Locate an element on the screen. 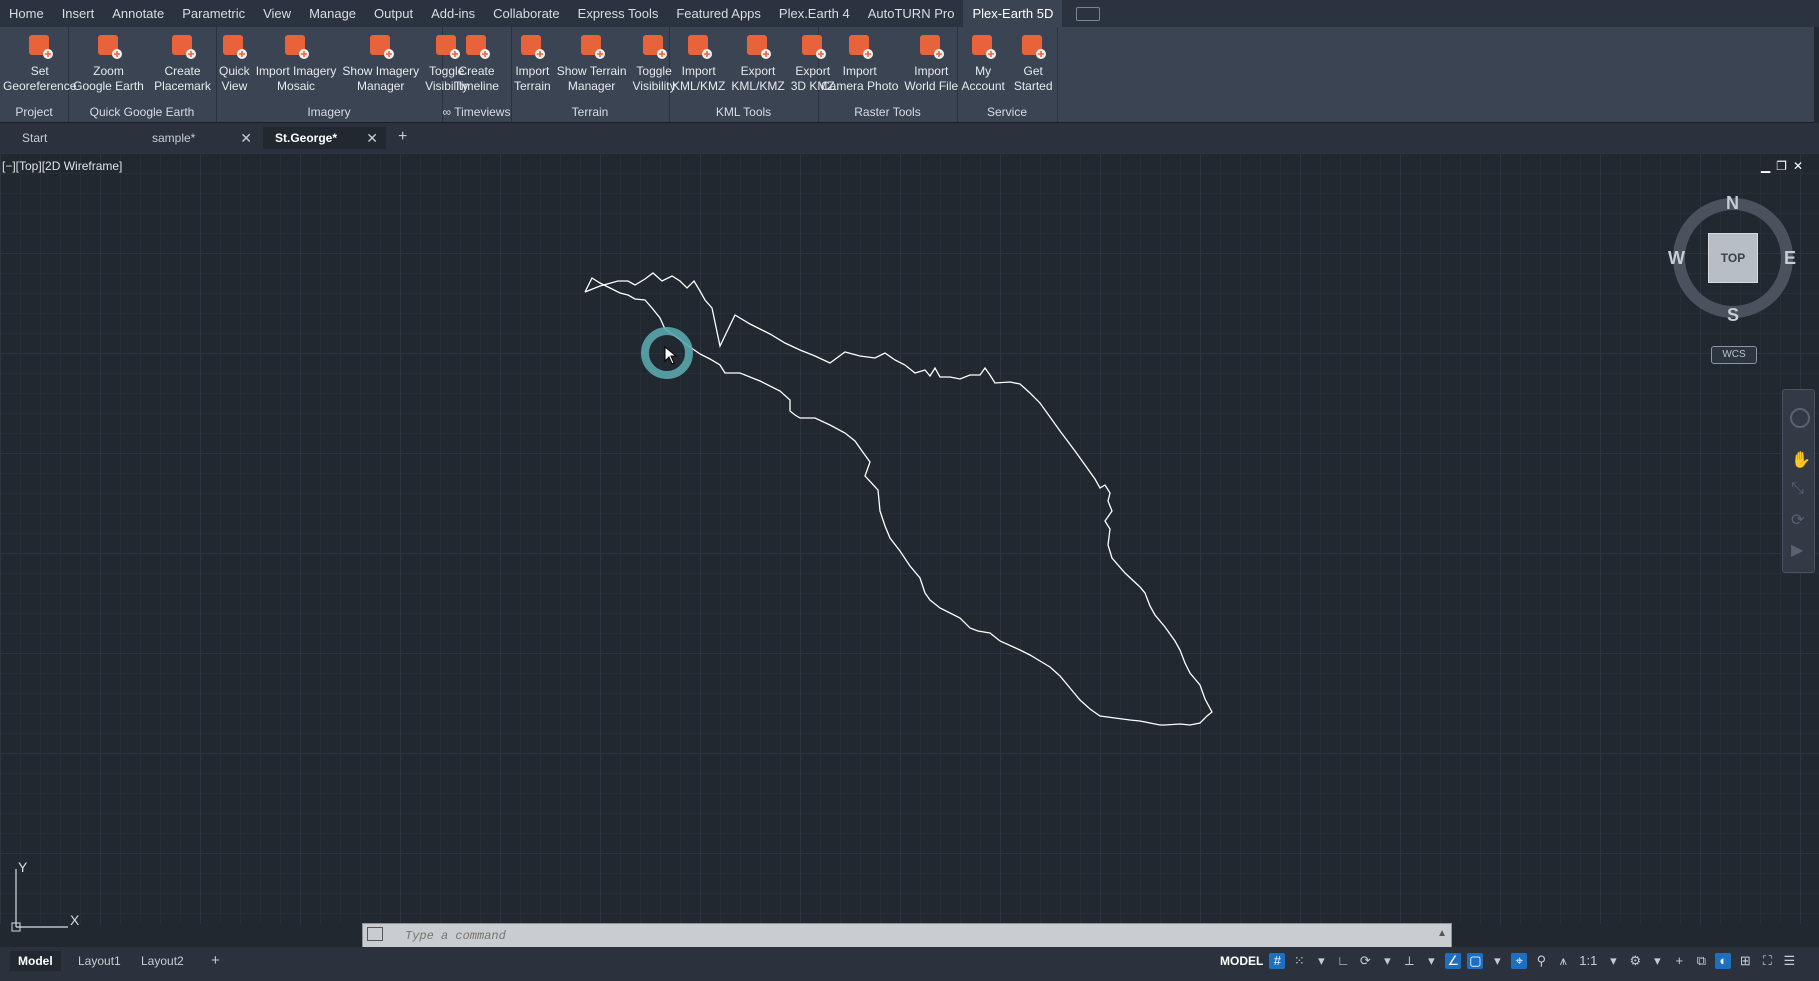  export-kml-button: Export KML/KMZ is located at coordinates (757, 60).